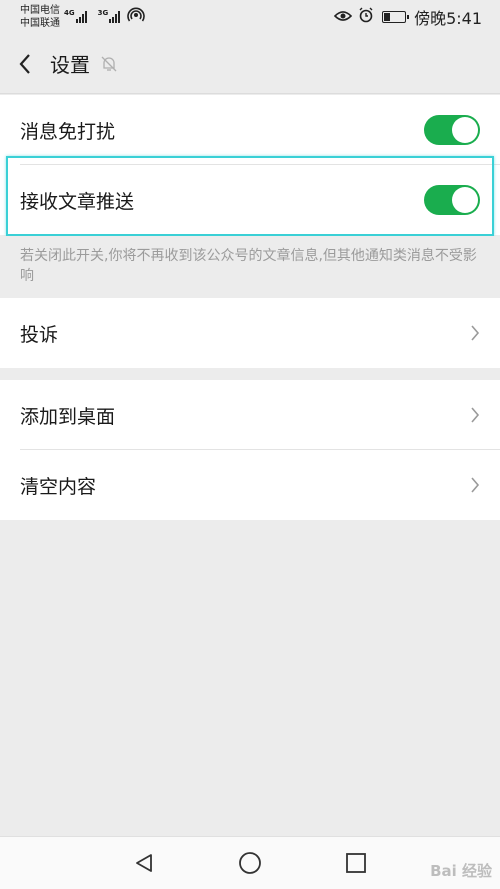 The height and width of the screenshot is (889, 500). I want to click on dnd-row: 消息免打扰, so click(250, 130).